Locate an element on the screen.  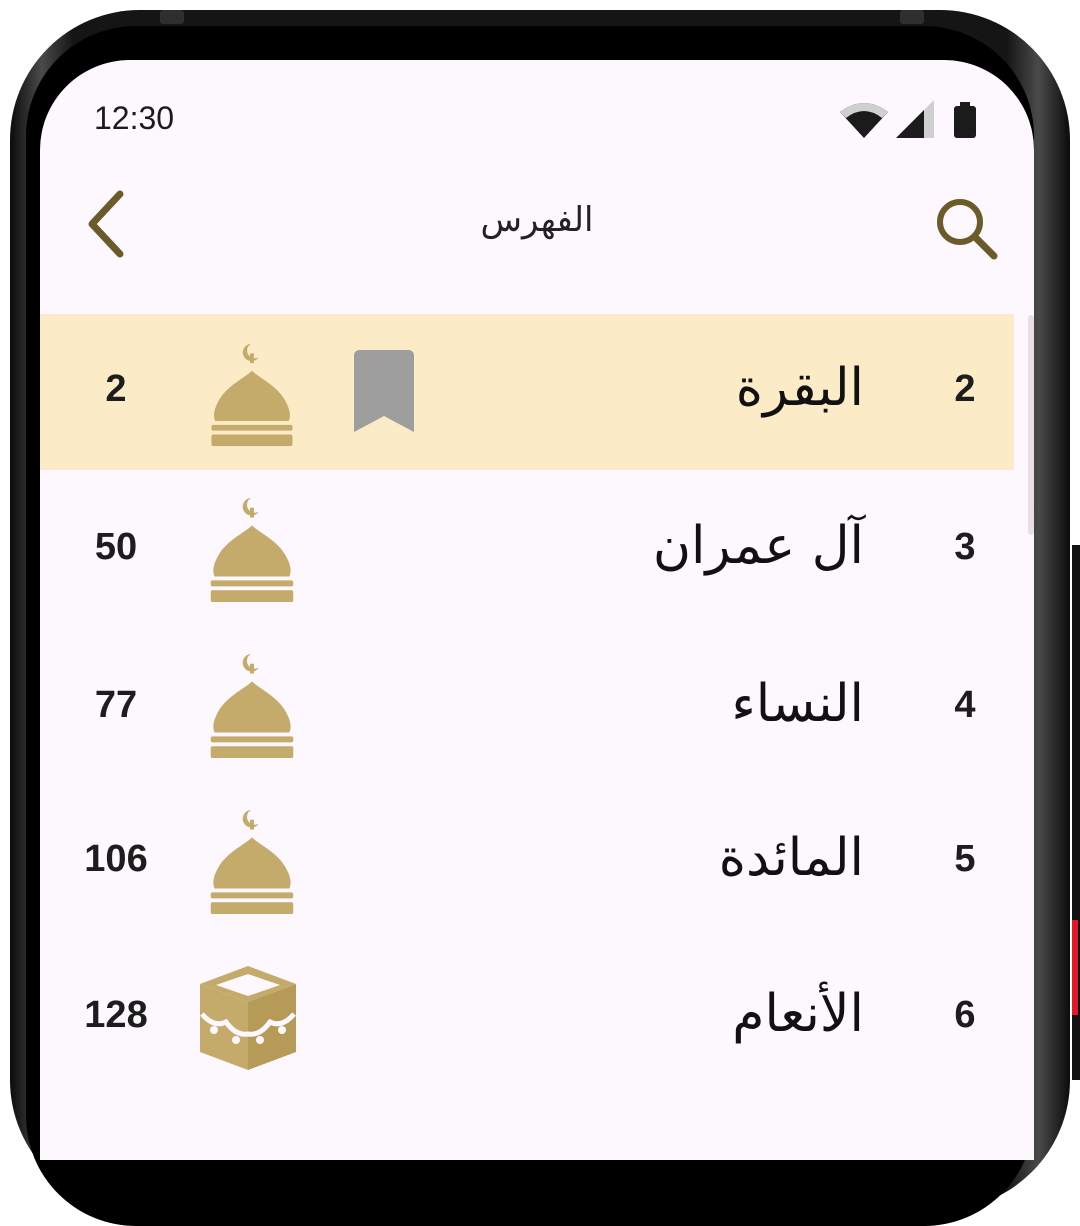
side-accent is located at coordinates (1075, 967).